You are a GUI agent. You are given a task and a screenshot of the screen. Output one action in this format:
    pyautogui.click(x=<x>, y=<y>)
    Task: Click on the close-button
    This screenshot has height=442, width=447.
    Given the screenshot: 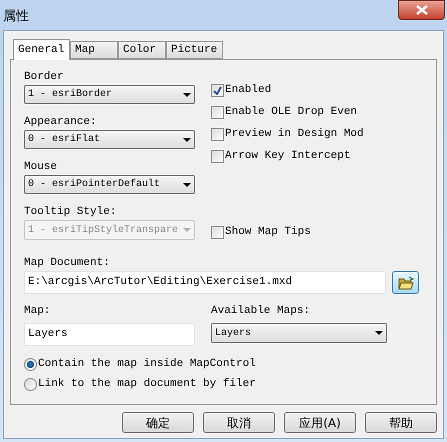 What is the action you would take?
    pyautogui.click(x=421, y=10)
    